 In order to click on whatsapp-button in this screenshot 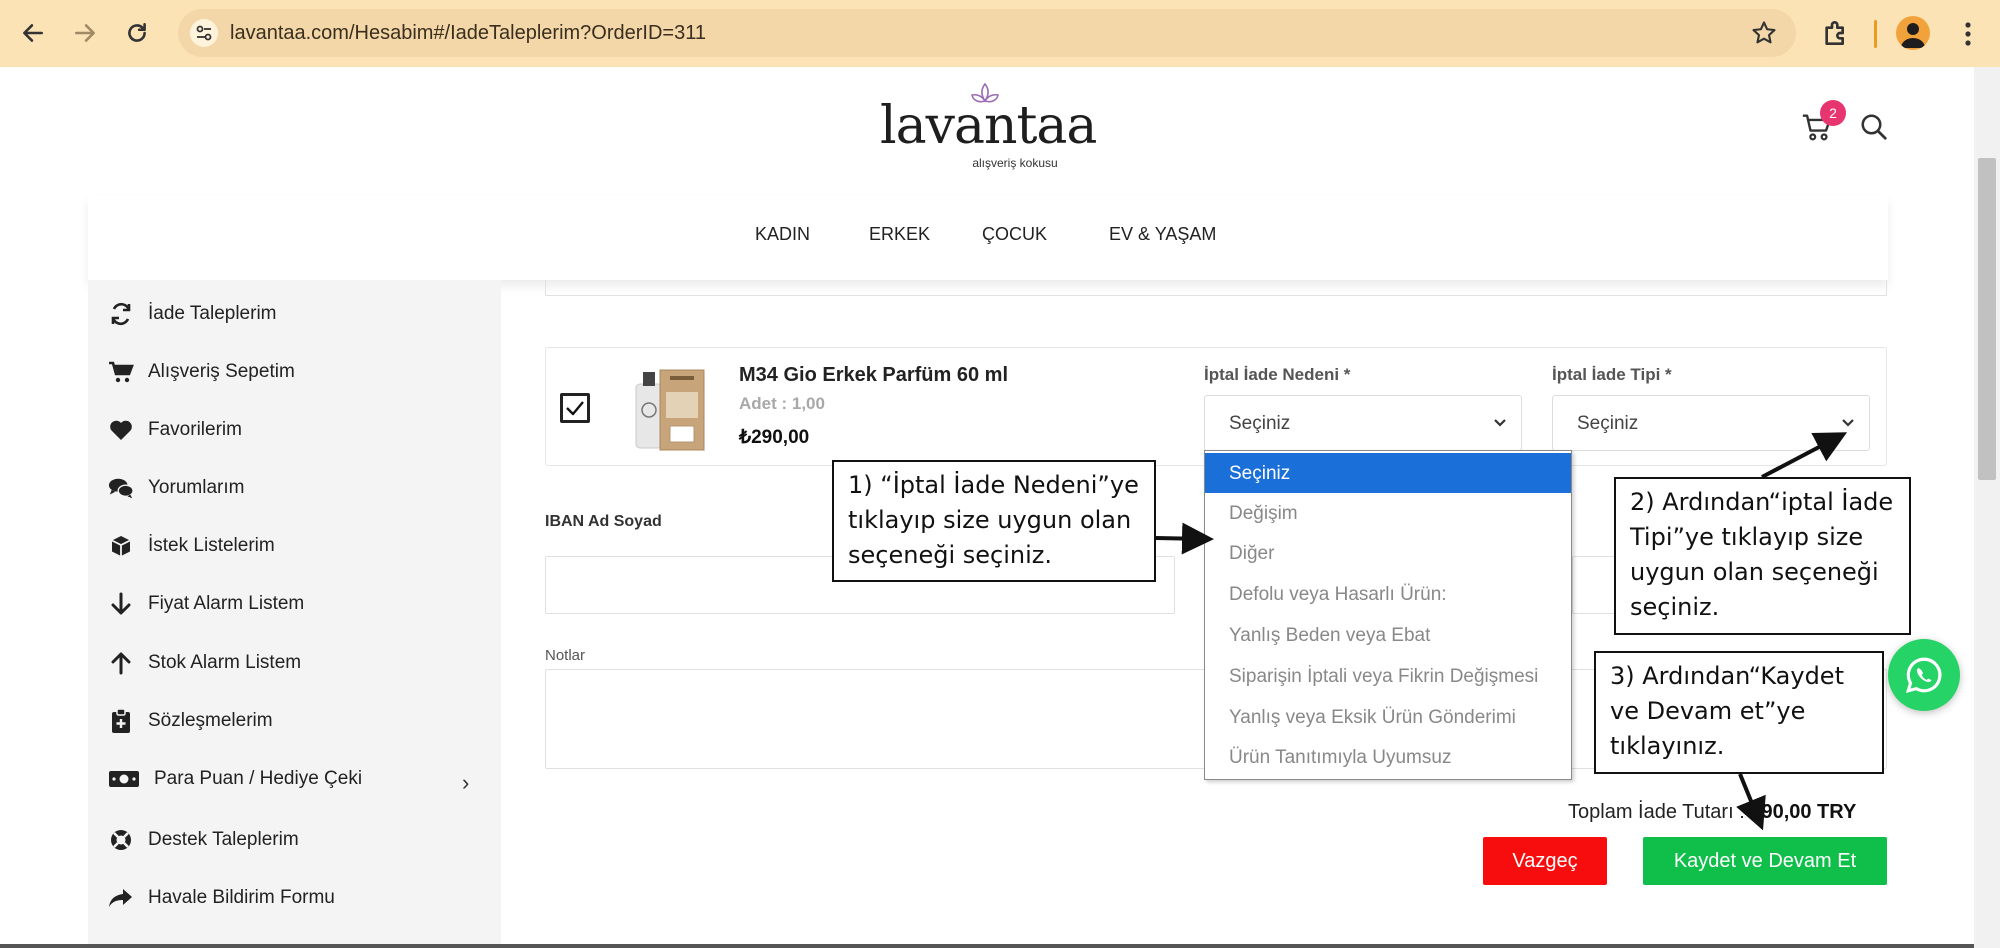, I will do `click(1924, 675)`.